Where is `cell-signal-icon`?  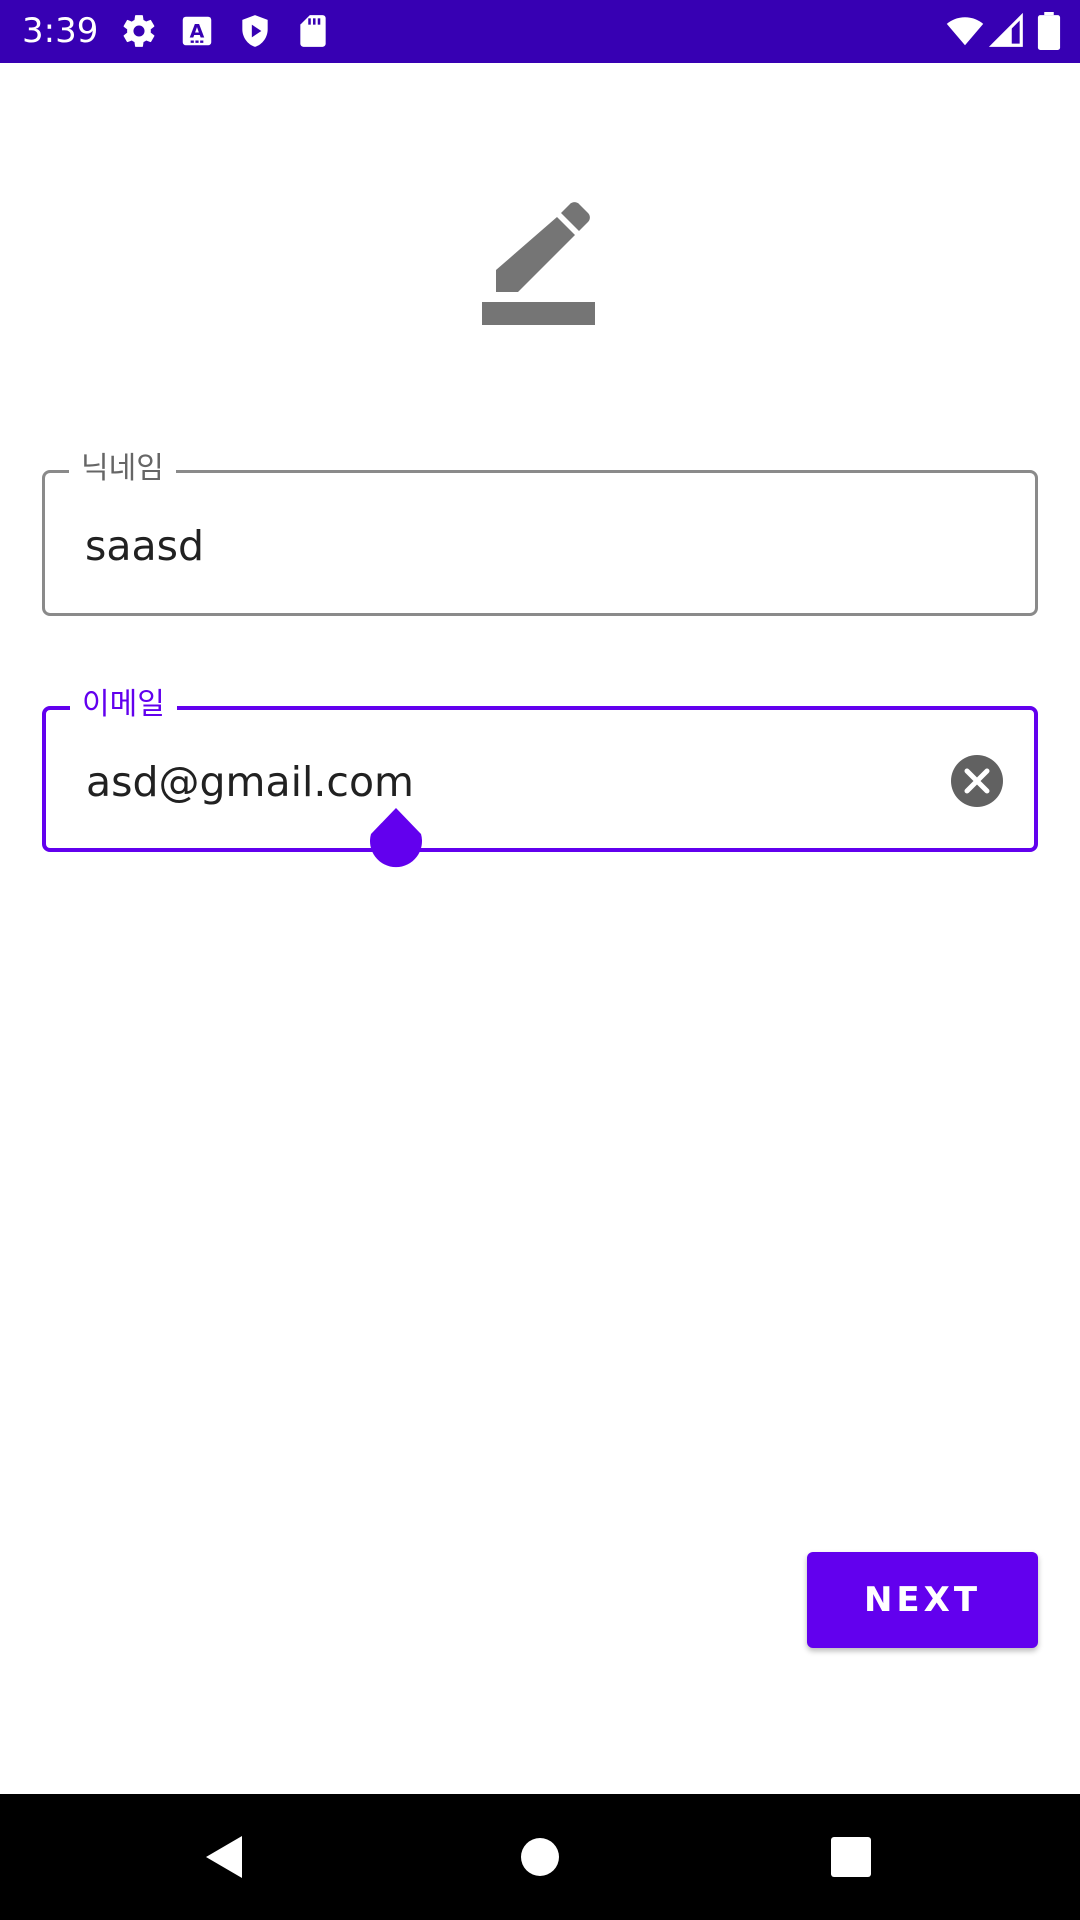 cell-signal-icon is located at coordinates (1007, 31).